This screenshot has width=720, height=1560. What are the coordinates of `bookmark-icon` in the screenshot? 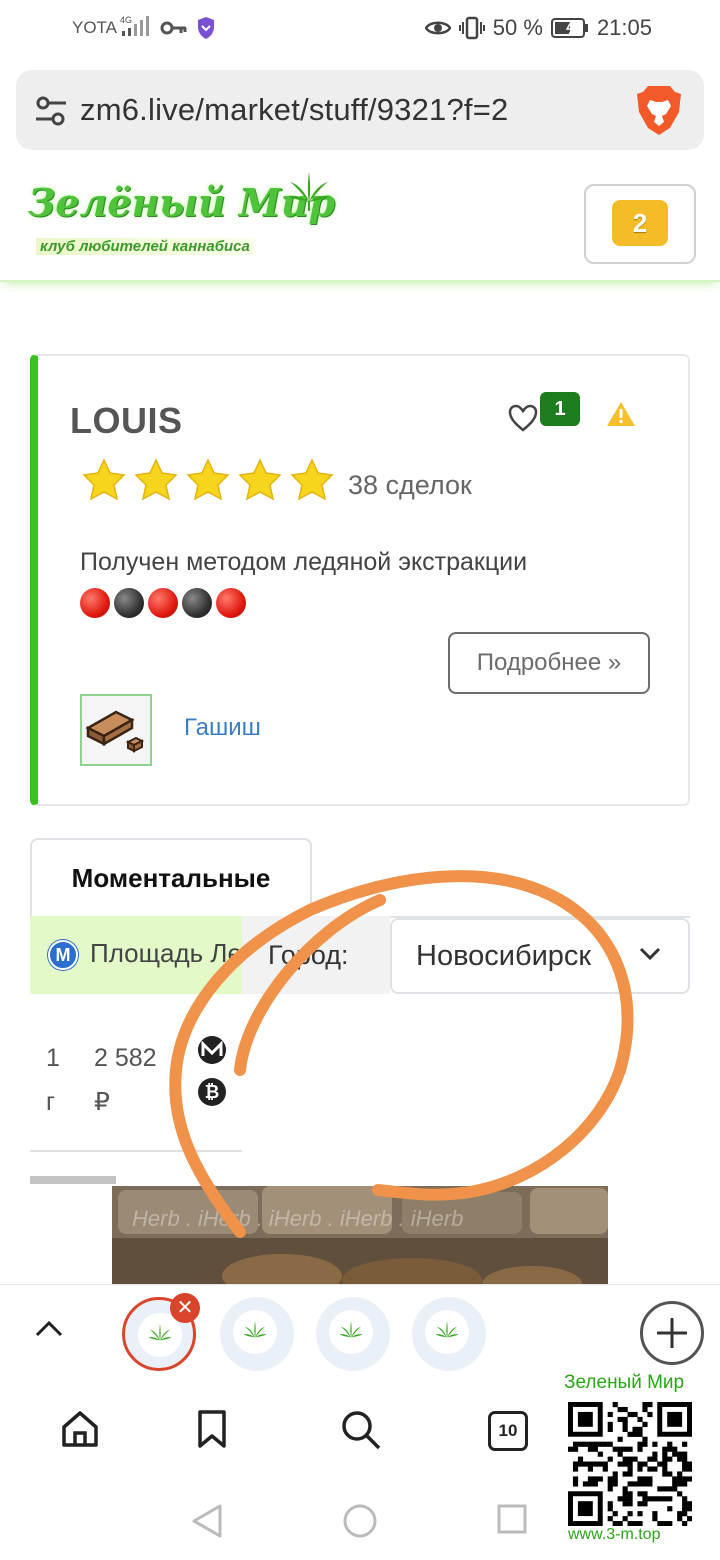 It's located at (212, 1429).